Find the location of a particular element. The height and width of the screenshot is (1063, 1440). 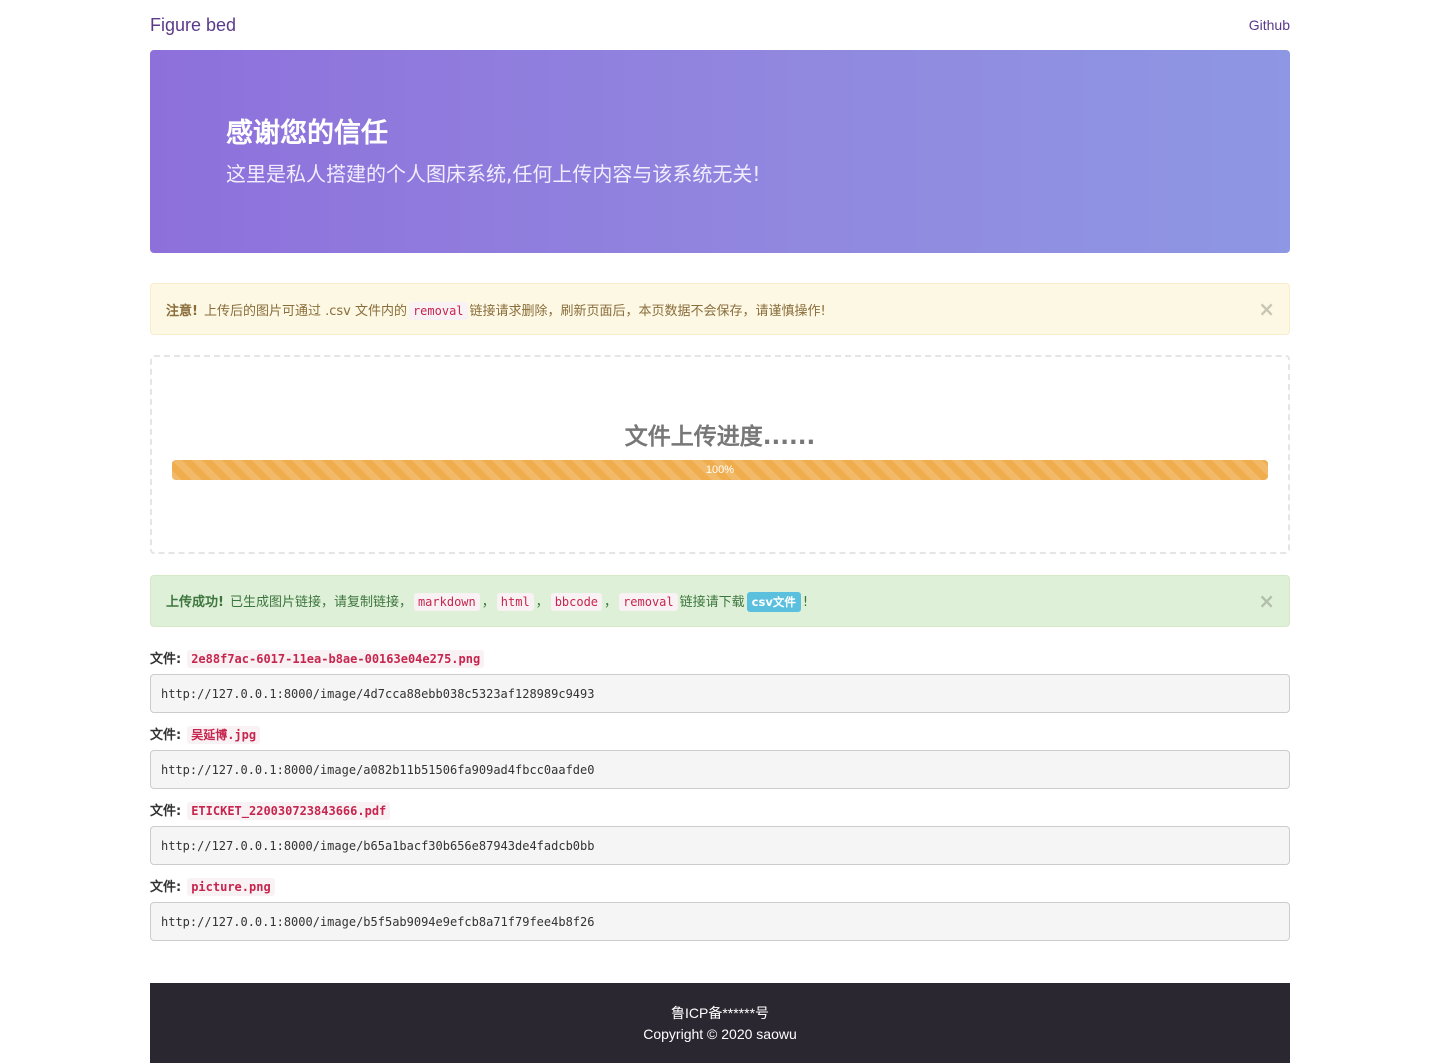

warning-text-before: 上传后的图片可通过 .csv 文件内的 is located at coordinates (305, 311).